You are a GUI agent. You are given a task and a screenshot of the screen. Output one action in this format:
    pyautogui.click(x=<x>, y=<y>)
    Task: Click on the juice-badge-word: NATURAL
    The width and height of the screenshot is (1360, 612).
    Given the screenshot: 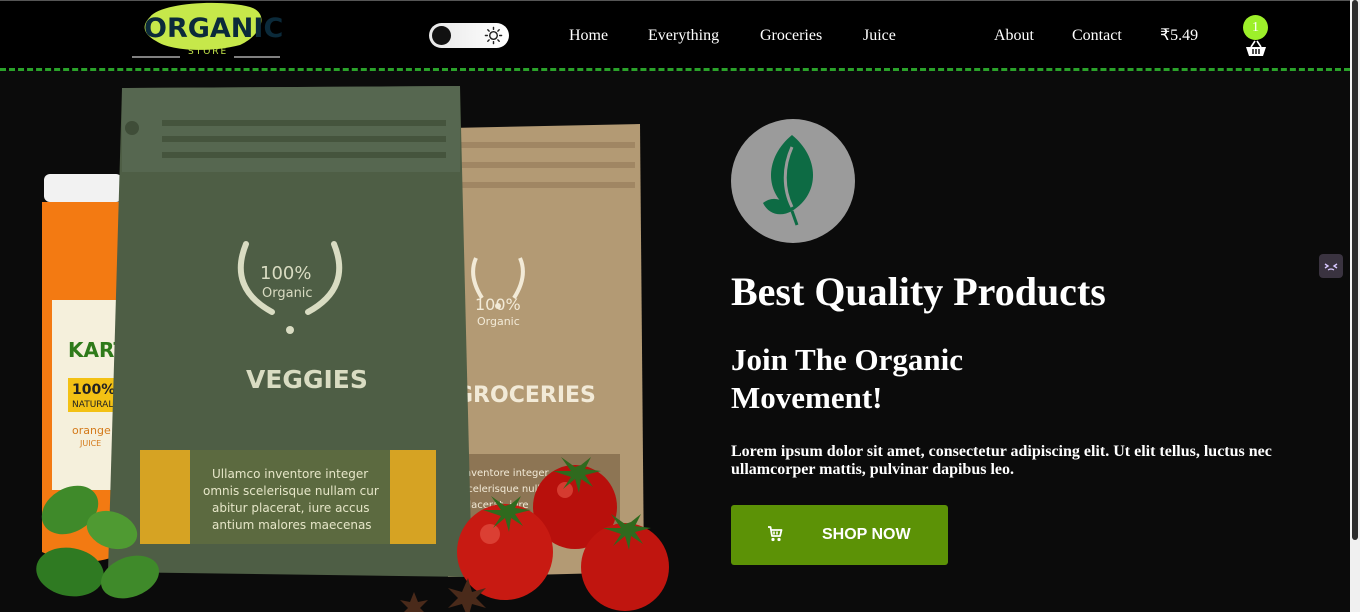 What is the action you would take?
    pyautogui.click(x=92, y=405)
    